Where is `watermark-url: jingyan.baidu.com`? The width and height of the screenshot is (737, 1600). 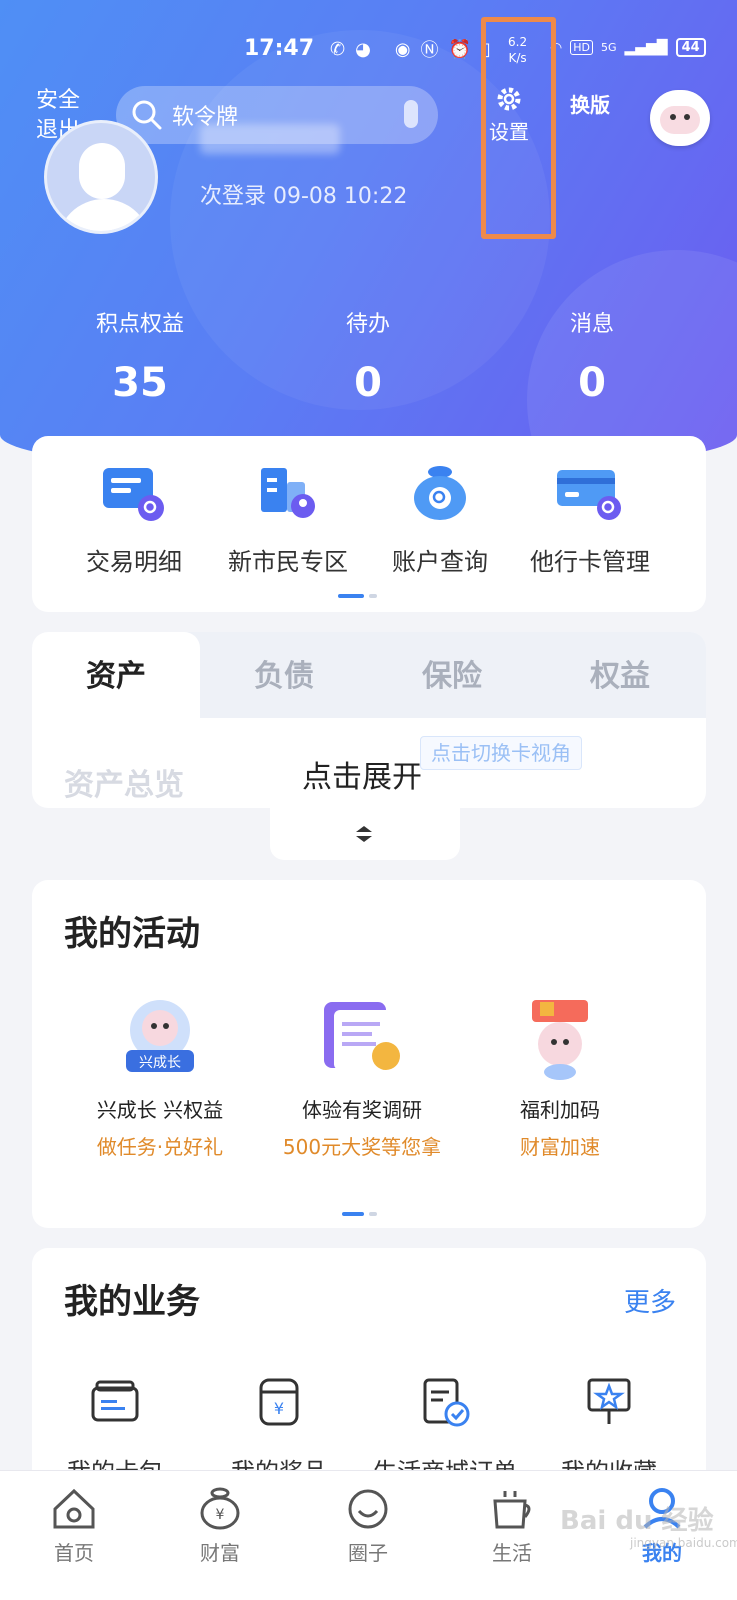
watermark-url: jingyan.baidu.com is located at coordinates (683, 1543).